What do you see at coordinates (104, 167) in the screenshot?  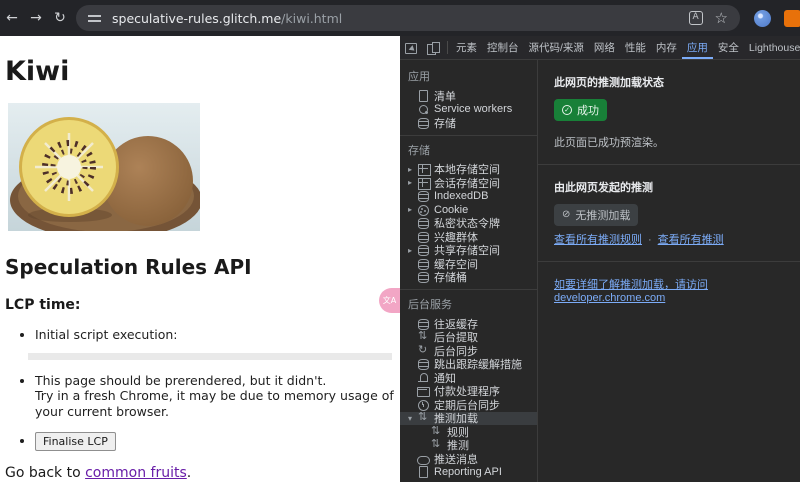 I see `kiwi-image` at bounding box center [104, 167].